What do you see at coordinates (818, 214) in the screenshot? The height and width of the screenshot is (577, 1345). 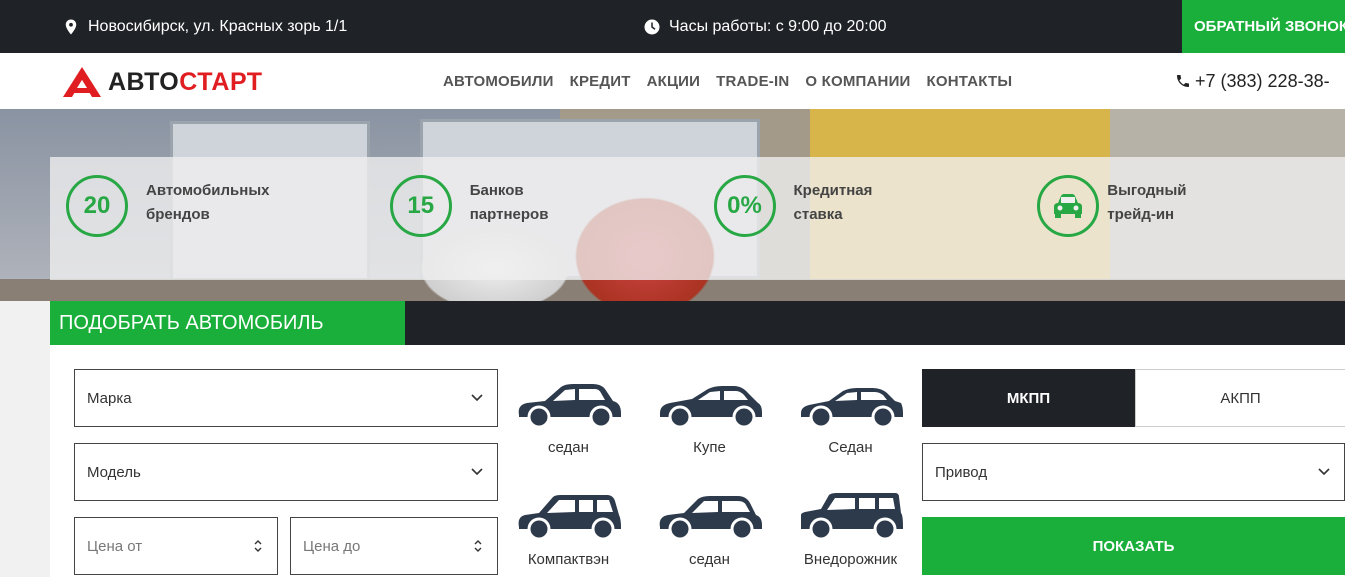 I see `stat-label-line: ставка` at bounding box center [818, 214].